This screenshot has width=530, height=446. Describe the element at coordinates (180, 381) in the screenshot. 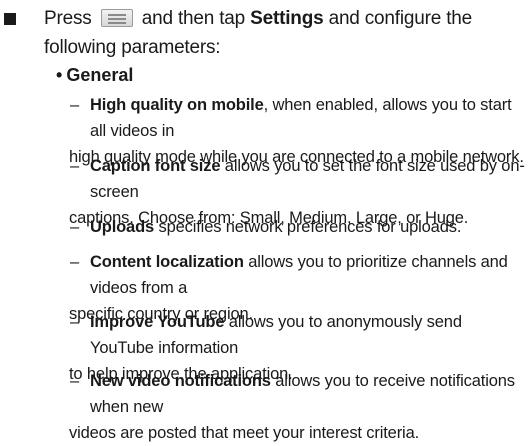

I see `item-term: New video notifications` at that location.